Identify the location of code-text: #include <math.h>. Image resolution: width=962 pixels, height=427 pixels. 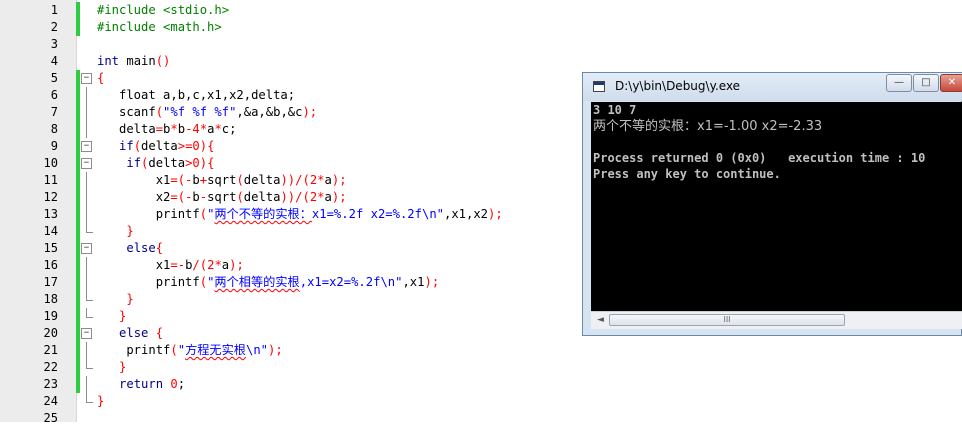
(159, 27).